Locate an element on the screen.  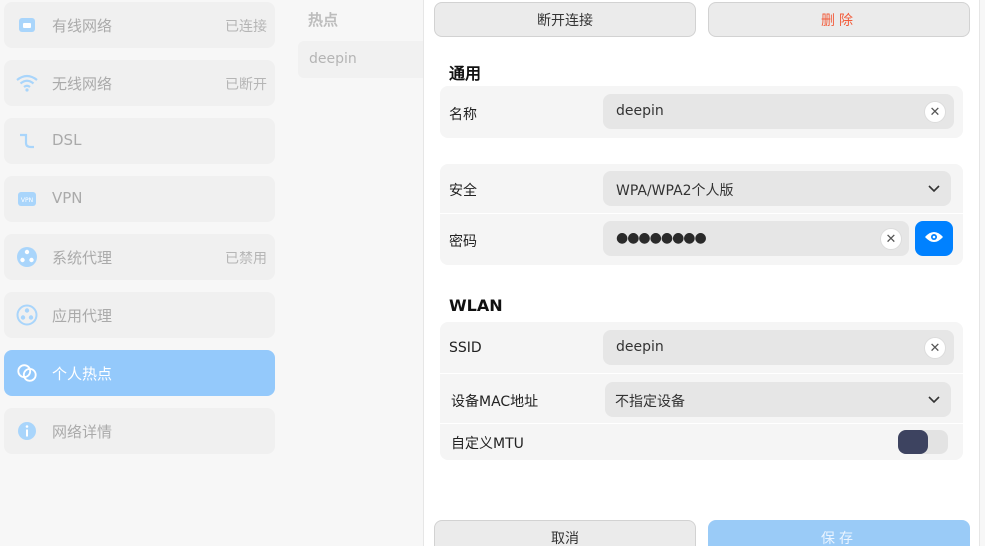
wired-network-icon is located at coordinates (27, 25).